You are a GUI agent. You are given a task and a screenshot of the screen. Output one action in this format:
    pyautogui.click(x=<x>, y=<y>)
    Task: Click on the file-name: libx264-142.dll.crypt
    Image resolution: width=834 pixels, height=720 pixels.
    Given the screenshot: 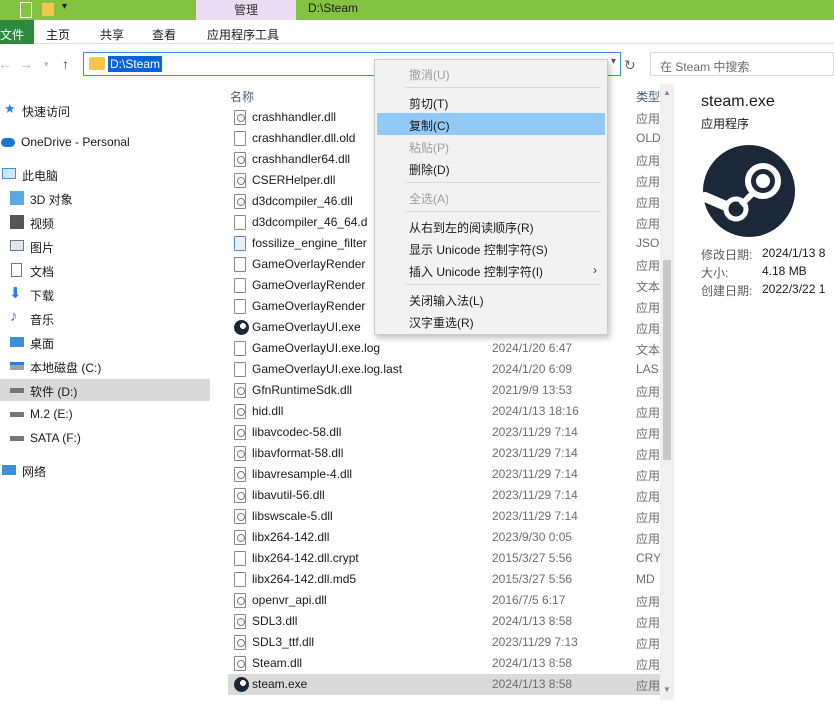 What is the action you would take?
    pyautogui.click(x=305, y=558)
    